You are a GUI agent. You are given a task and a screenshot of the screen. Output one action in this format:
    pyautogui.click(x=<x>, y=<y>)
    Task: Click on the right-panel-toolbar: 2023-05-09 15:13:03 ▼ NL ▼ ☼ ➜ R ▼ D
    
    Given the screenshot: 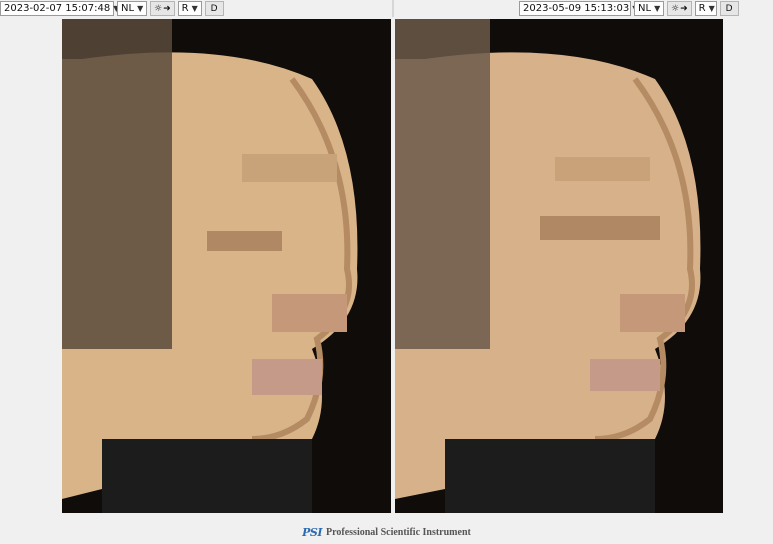 What is the action you would take?
    pyautogui.click(x=629, y=8)
    